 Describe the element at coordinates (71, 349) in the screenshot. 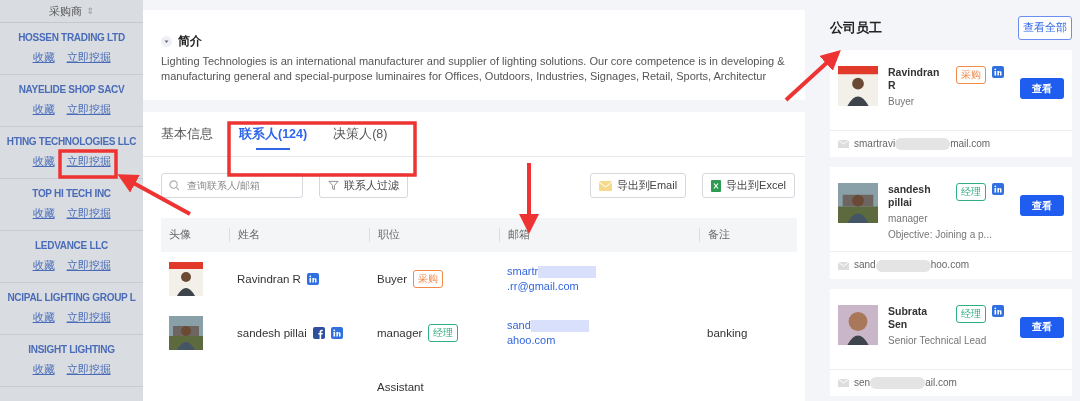

I see `buyer-name: INSIGHT LIGHTING` at that location.